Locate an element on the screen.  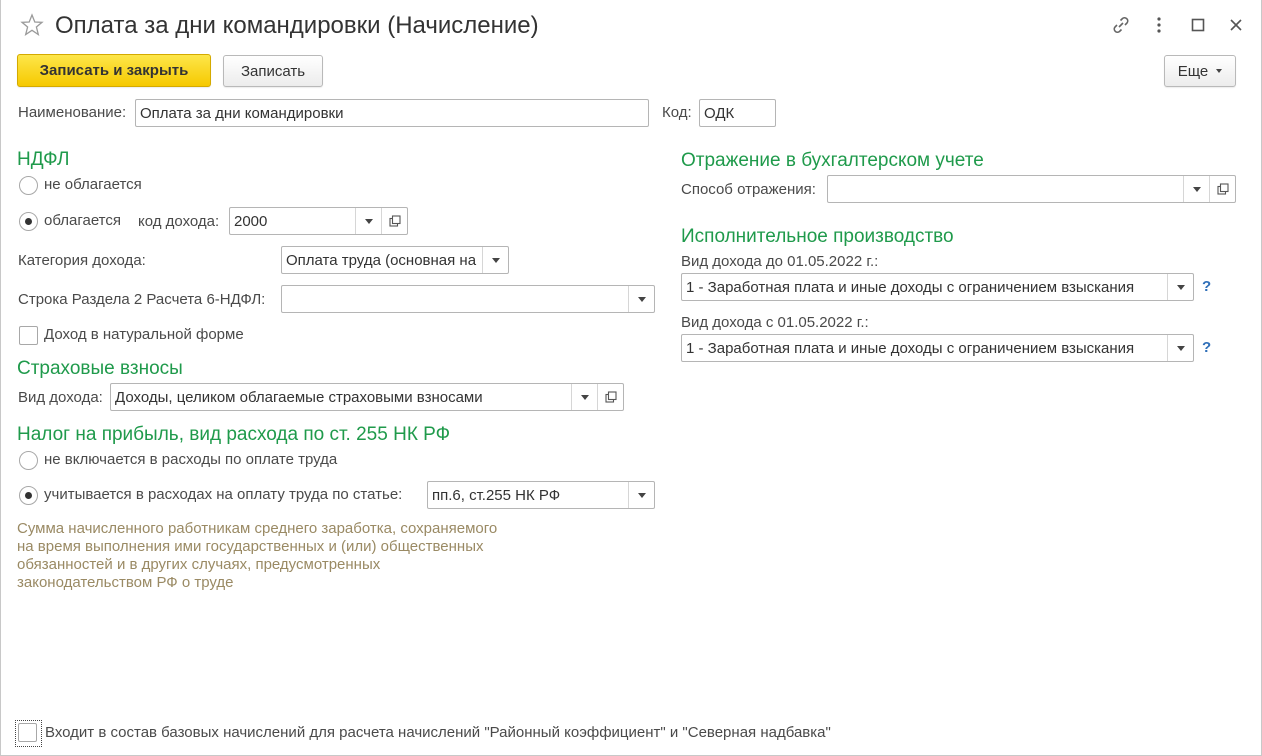
ndfl-taxed-radio is located at coordinates (28, 221).